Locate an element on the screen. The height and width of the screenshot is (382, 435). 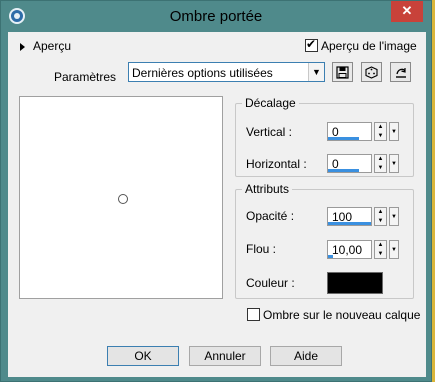
reset-button is located at coordinates (400, 72).